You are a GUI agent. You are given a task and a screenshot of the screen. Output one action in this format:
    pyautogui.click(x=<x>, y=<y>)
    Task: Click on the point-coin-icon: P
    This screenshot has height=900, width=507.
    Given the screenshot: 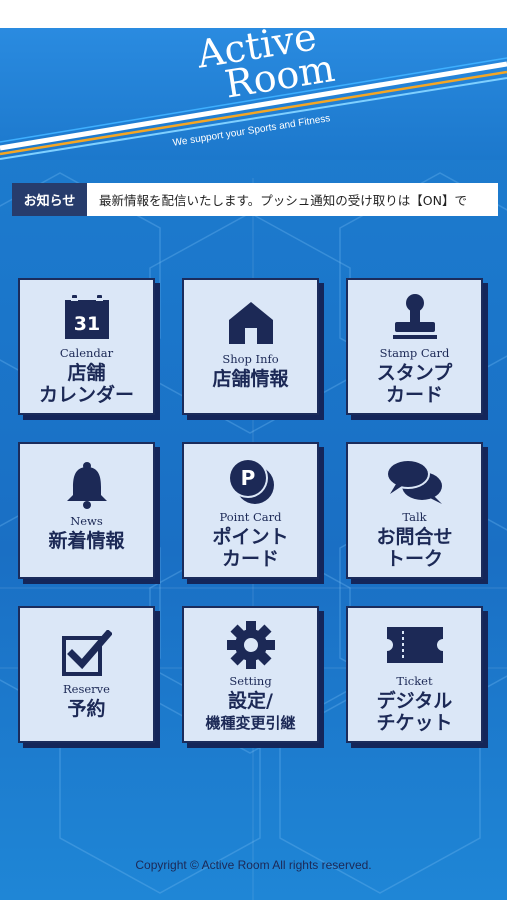 What is the action you would take?
    pyautogui.click(x=251, y=481)
    